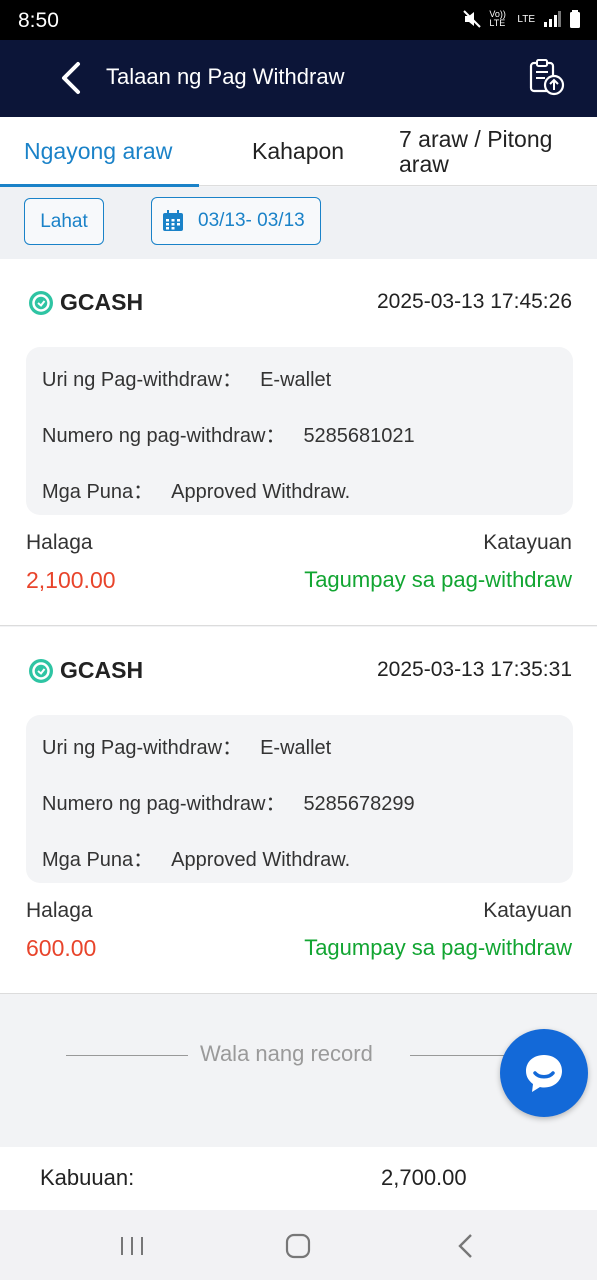 The height and width of the screenshot is (1280, 597). I want to click on status-time: 8:50, so click(38, 20).